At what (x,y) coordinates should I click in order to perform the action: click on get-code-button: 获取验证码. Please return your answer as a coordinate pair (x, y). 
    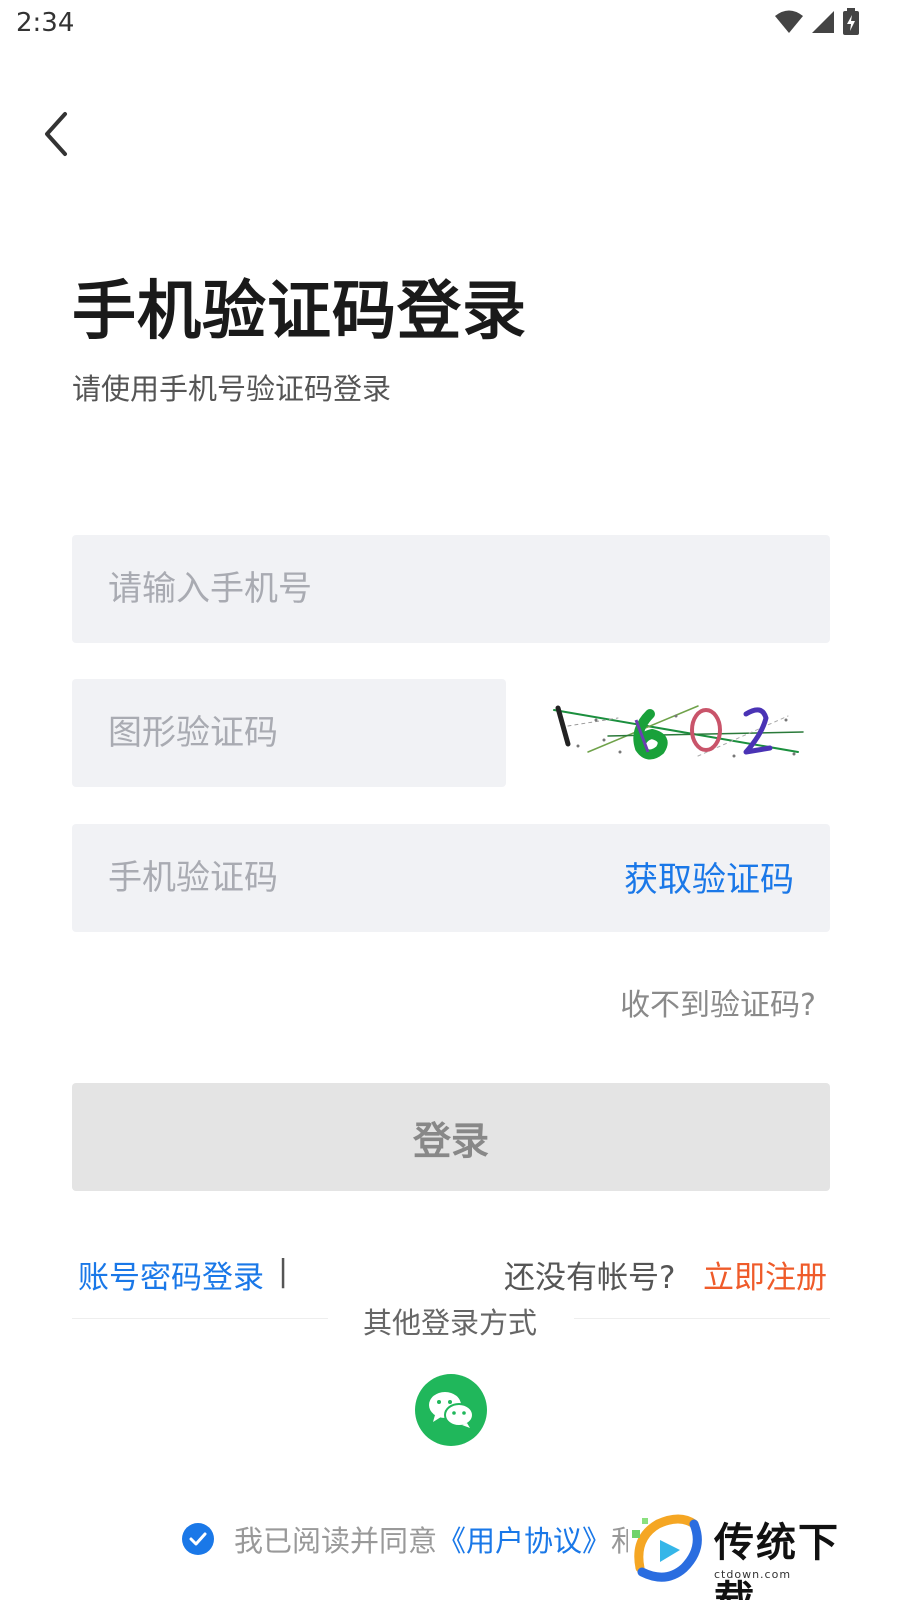
    Looking at the image, I should click on (709, 876).